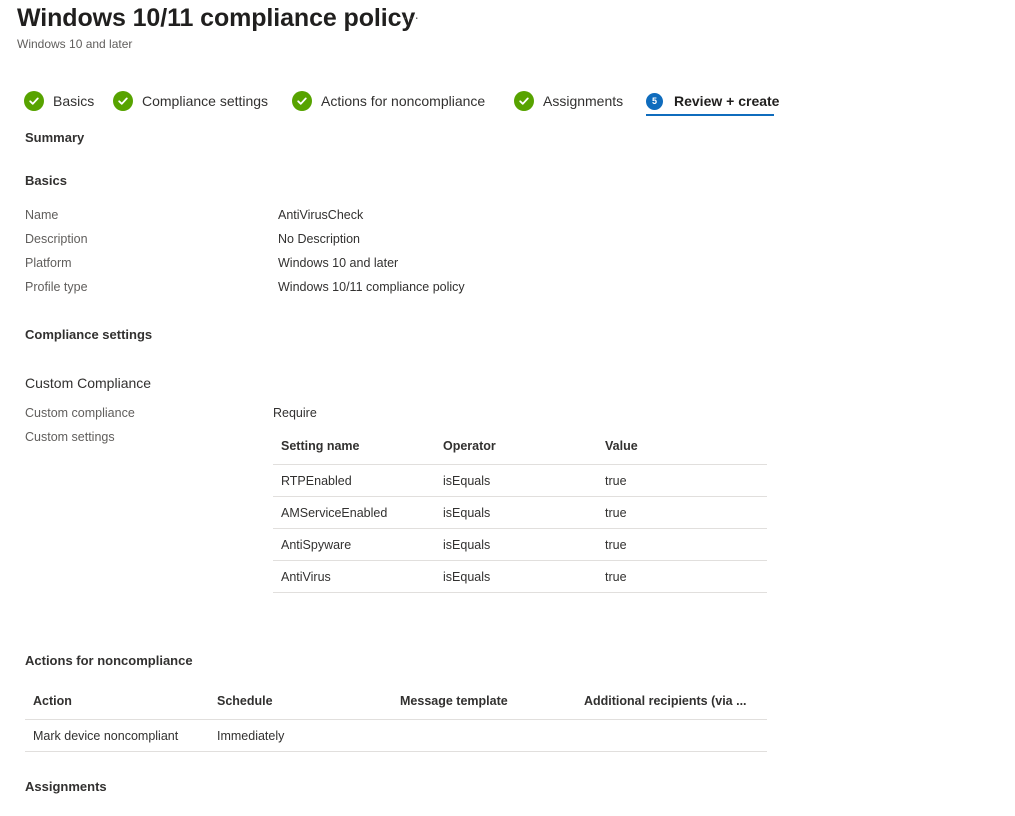 This screenshot has height=816, width=1015. What do you see at coordinates (88, 383) in the screenshot?
I see `custom-compliance-heading: Custom Compliance` at bounding box center [88, 383].